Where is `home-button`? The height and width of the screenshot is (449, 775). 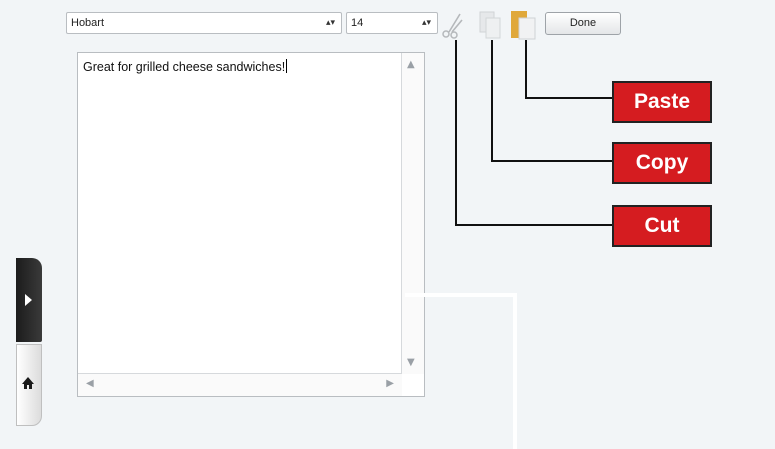 home-button is located at coordinates (29, 385).